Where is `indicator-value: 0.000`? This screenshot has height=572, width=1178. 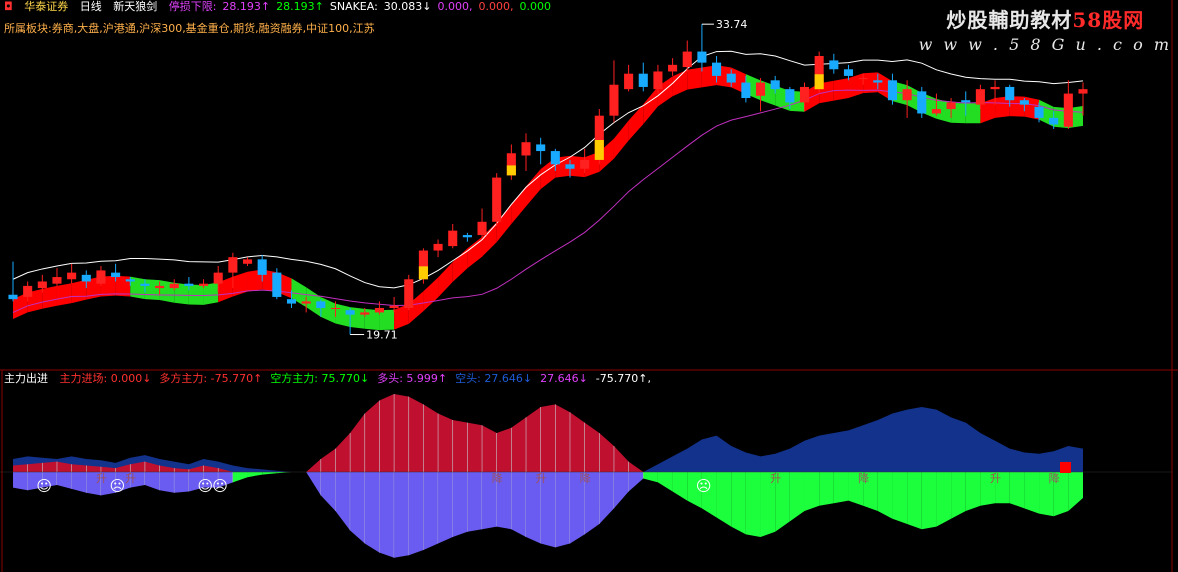
indicator-value: 0.000 is located at coordinates (535, 6).